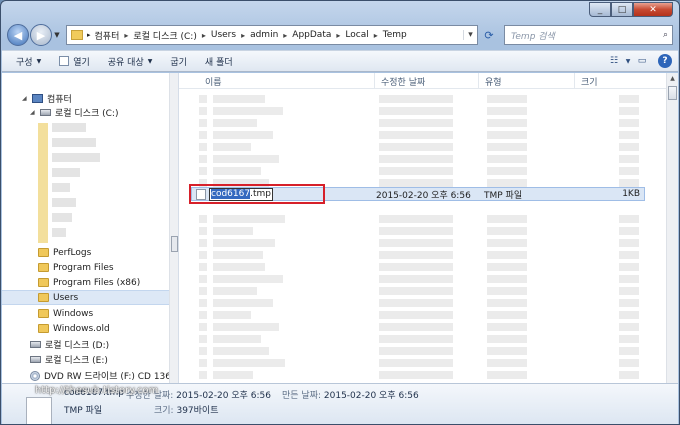 The height and width of the screenshot is (425, 680). What do you see at coordinates (527, 81) in the screenshot?
I see `column-header-type: 유형` at bounding box center [527, 81].